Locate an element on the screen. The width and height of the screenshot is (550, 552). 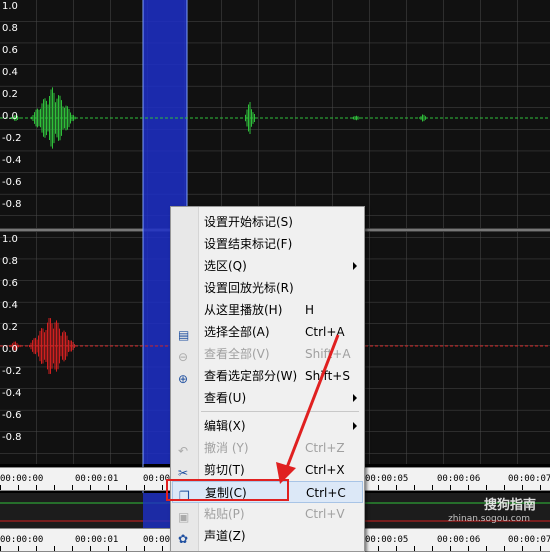
menu-item-6: ▤ 选择全部(A) Ctrl+A is located at coordinates (267, 332).